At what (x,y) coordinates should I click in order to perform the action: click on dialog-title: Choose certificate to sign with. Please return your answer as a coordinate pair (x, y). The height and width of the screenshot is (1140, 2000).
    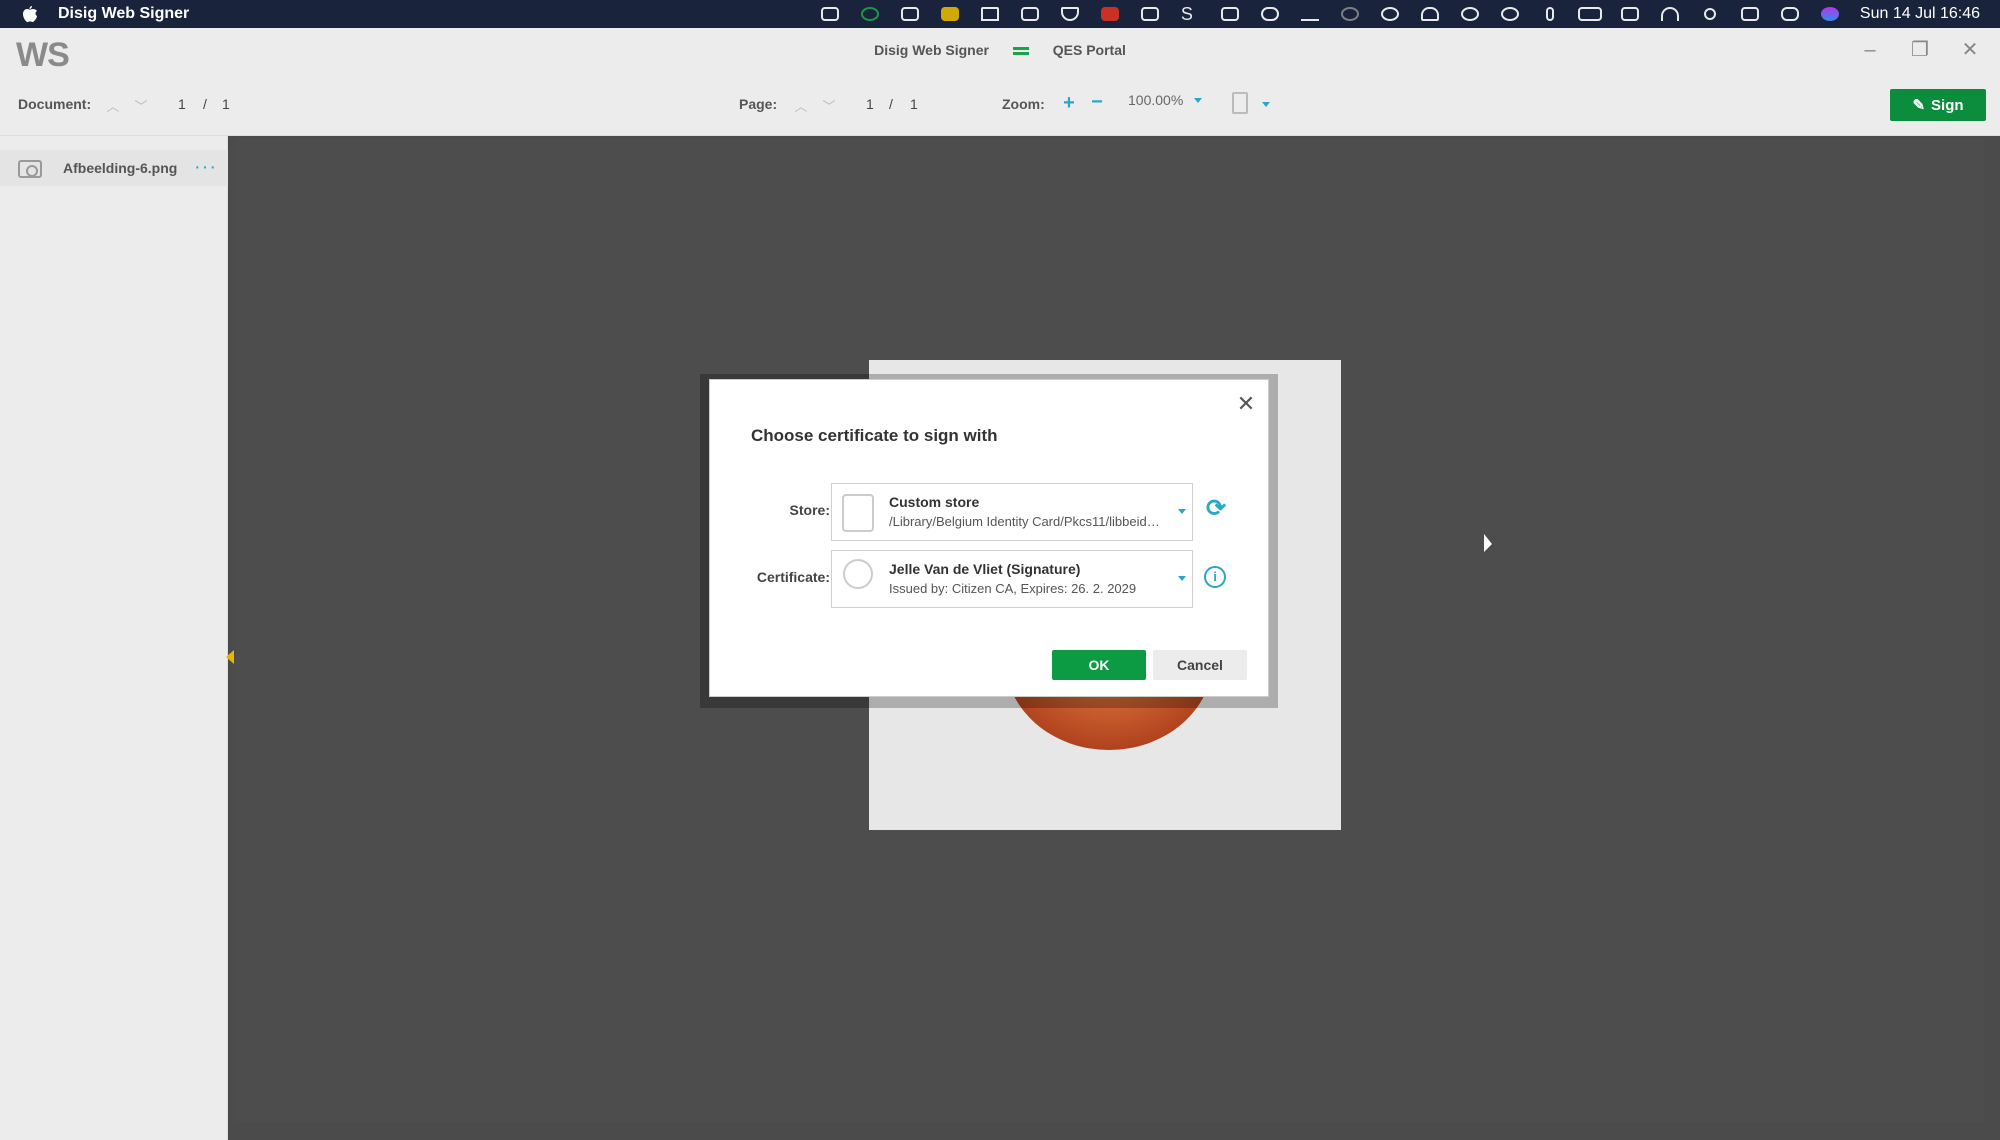
    Looking at the image, I should click on (874, 435).